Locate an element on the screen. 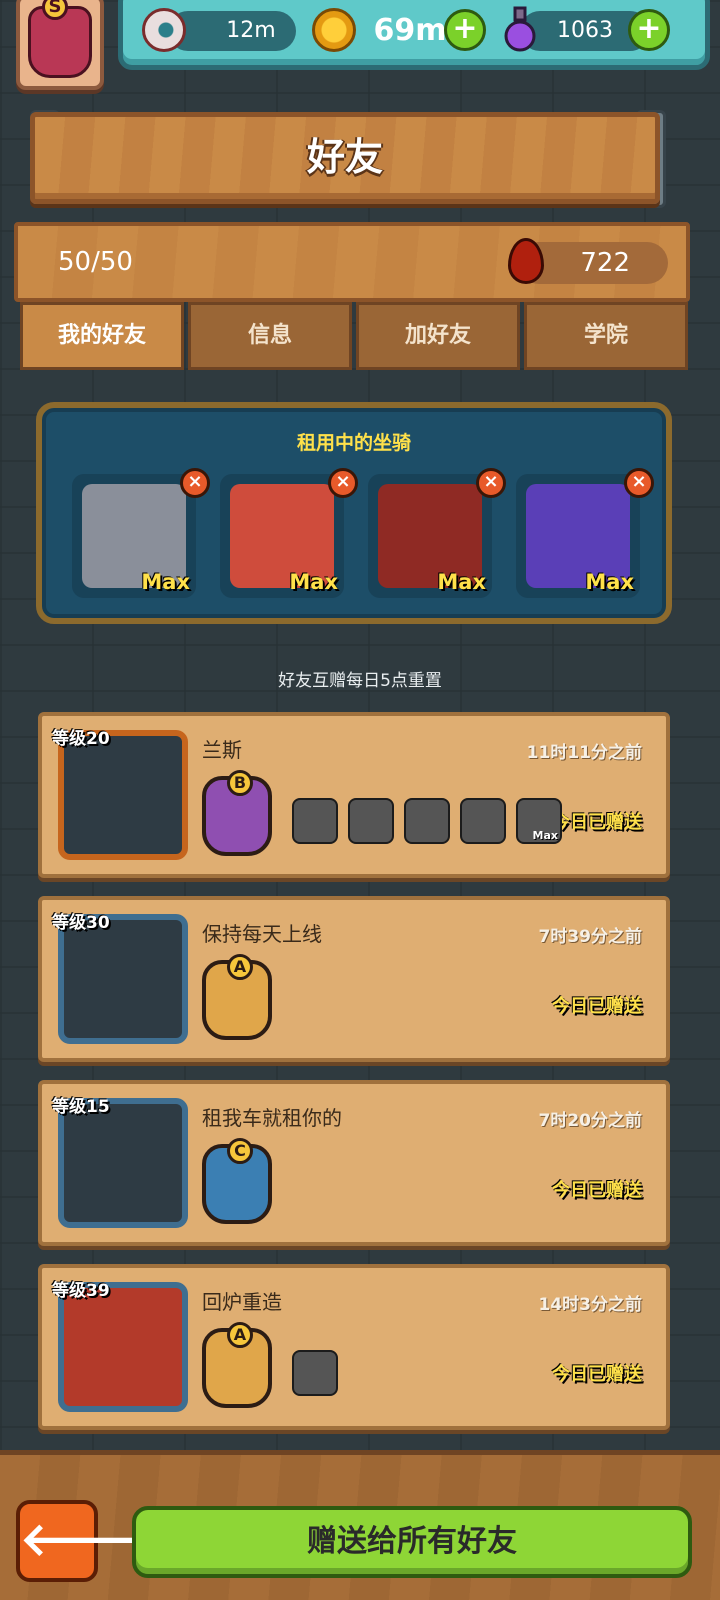  page-title: 好友 is located at coordinates (344, 157).